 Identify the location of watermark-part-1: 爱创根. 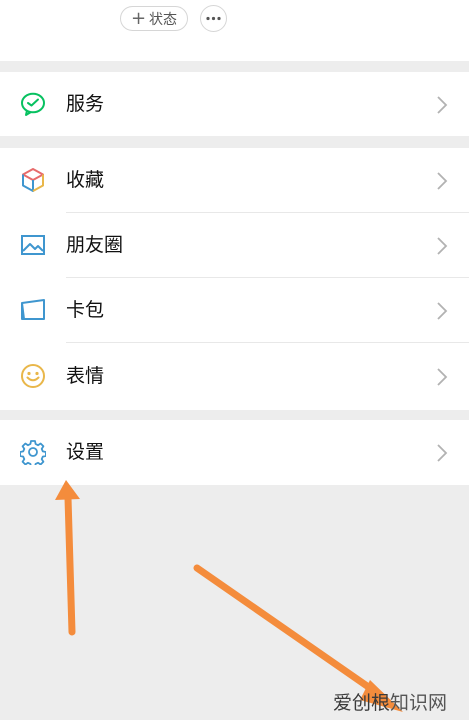
(362, 703).